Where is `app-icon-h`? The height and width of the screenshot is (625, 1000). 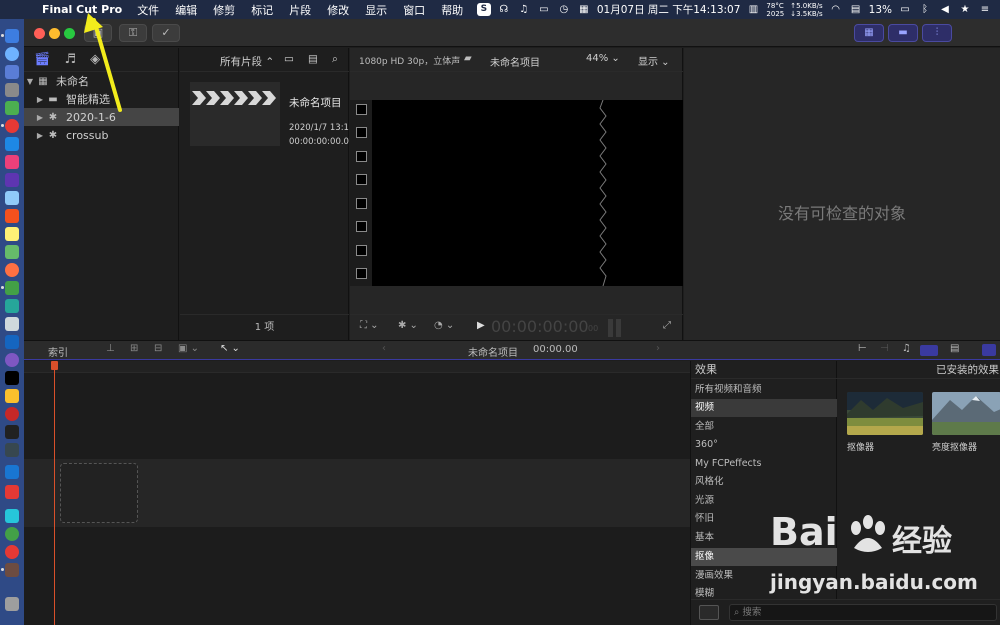
app-icon-h is located at coordinates (12, 516).